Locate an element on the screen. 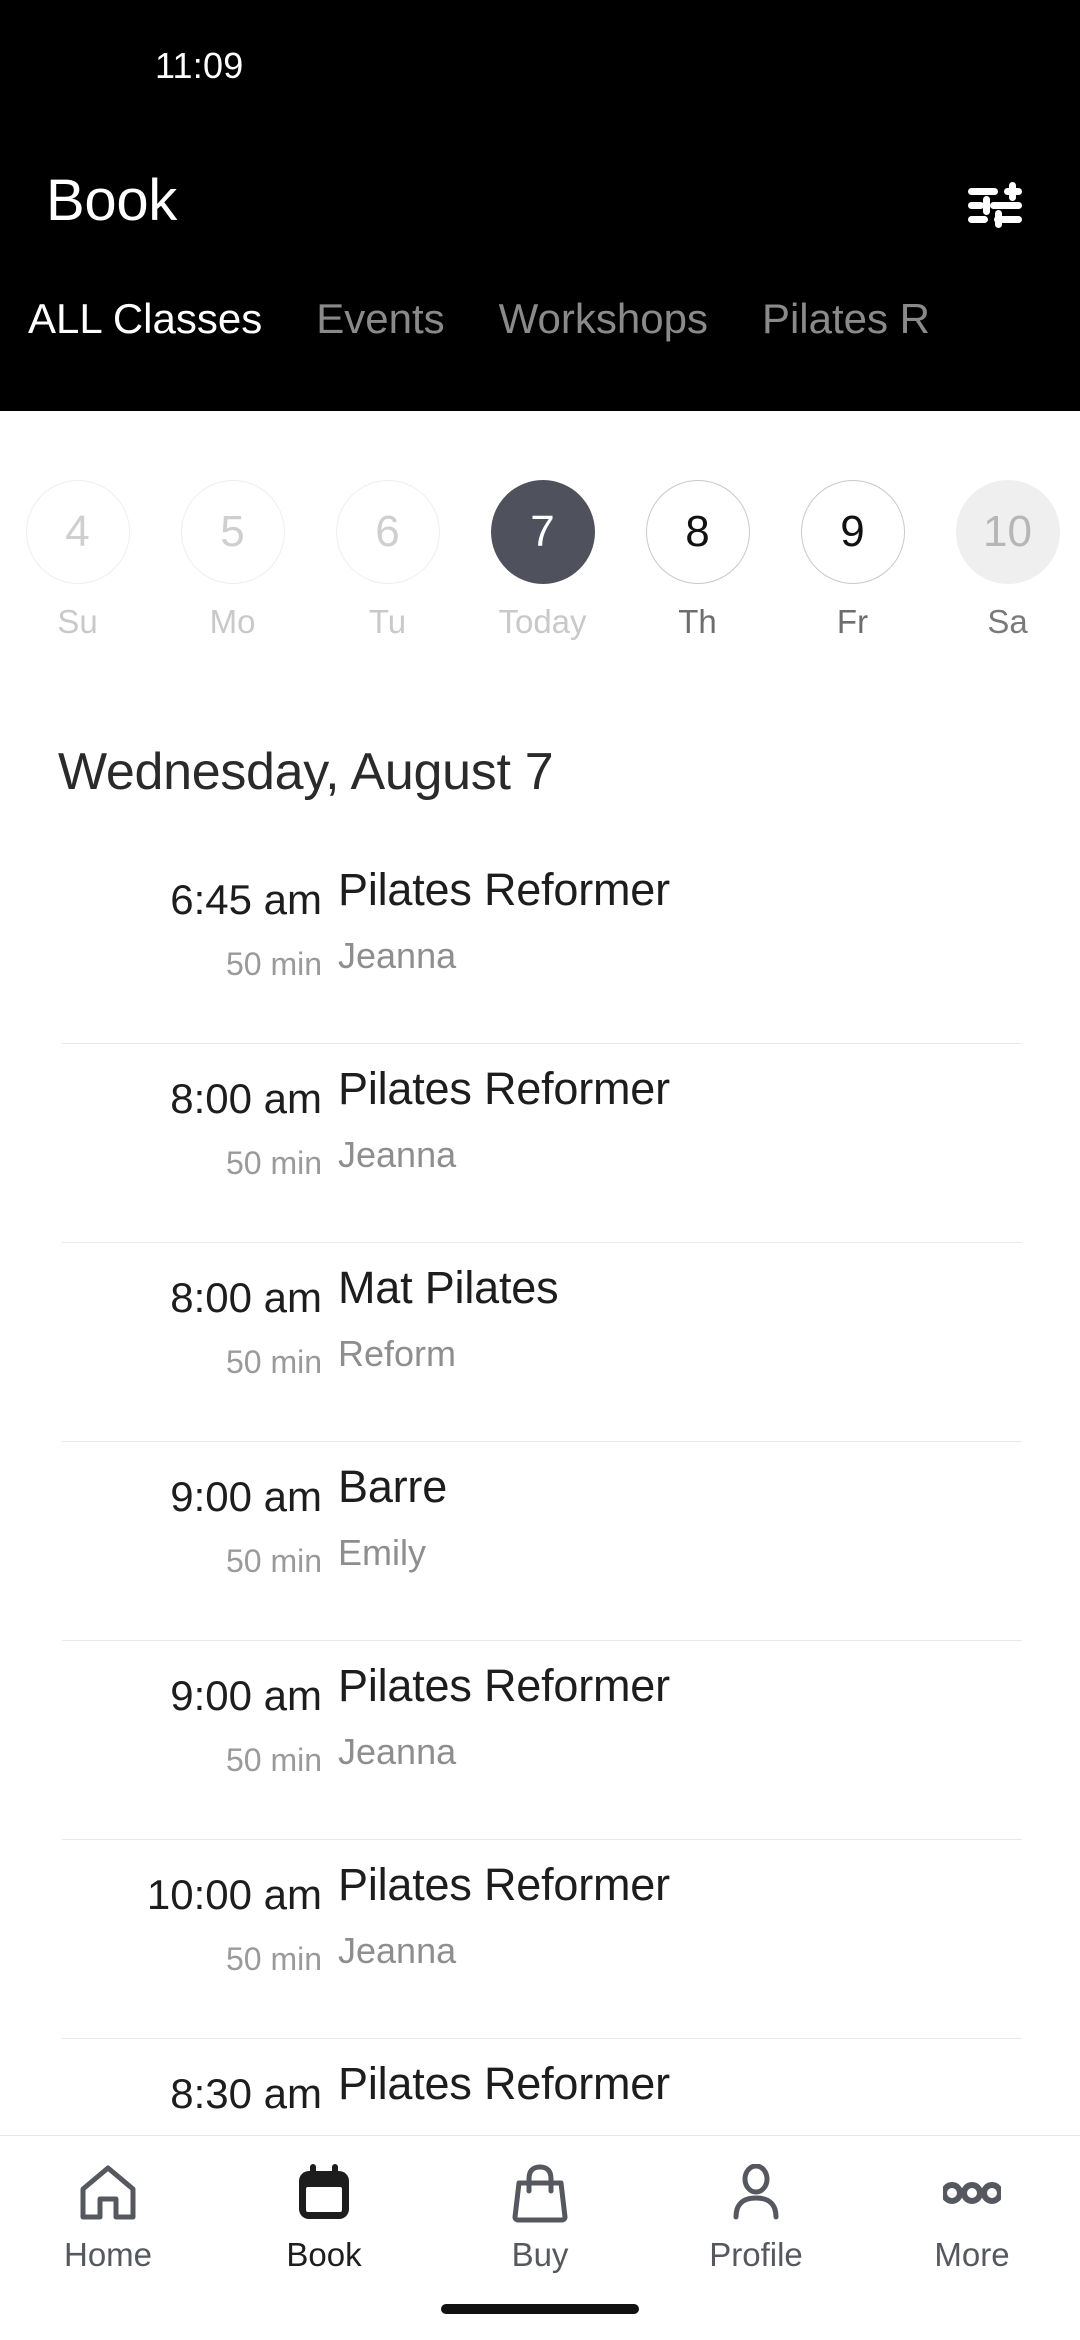 The height and width of the screenshot is (2340, 1080). category-tabs: ALL Classes Events Workshops Pilates R is located at coordinates (540, 340).